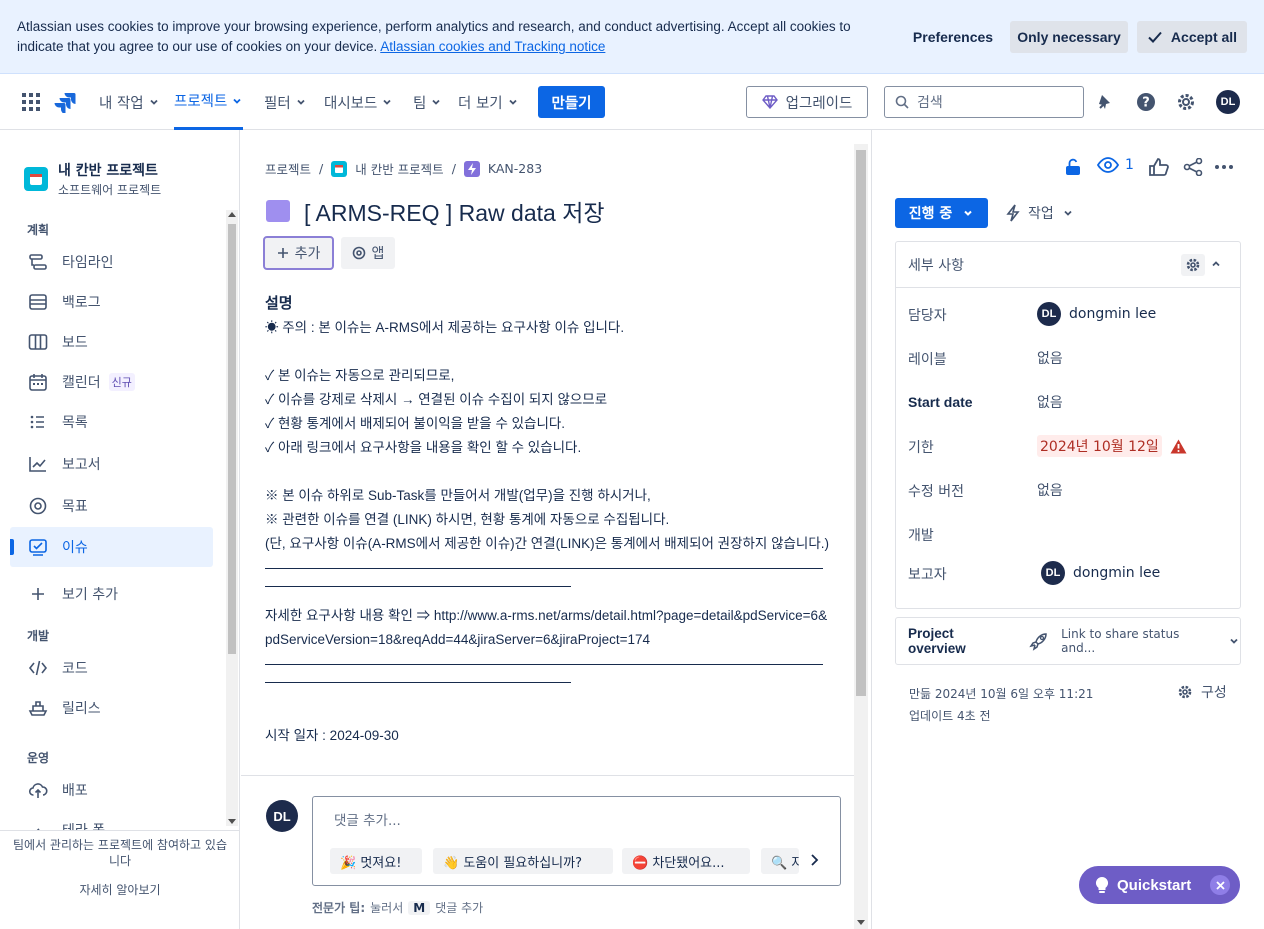 Image resolution: width=1264 pixels, height=929 pixels. Describe the element at coordinates (376, 861) in the screenshot. I see `quick-reply-awesome: 🎉 멋져요!` at that location.